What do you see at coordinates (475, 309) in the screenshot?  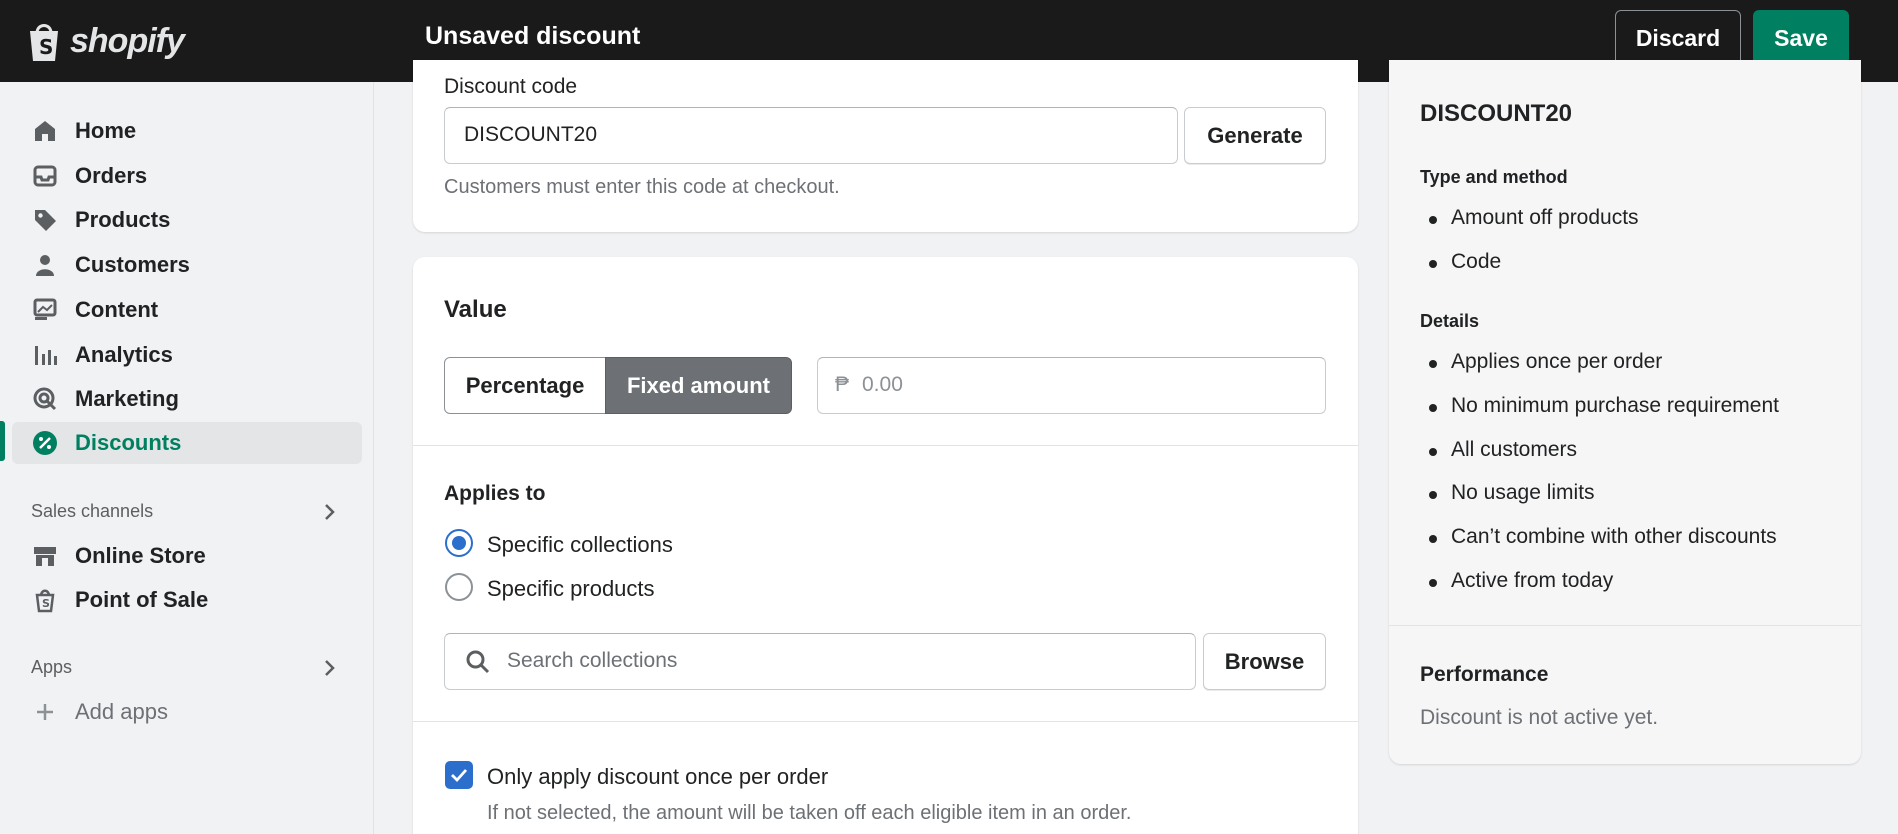 I see `value-heading: Value` at bounding box center [475, 309].